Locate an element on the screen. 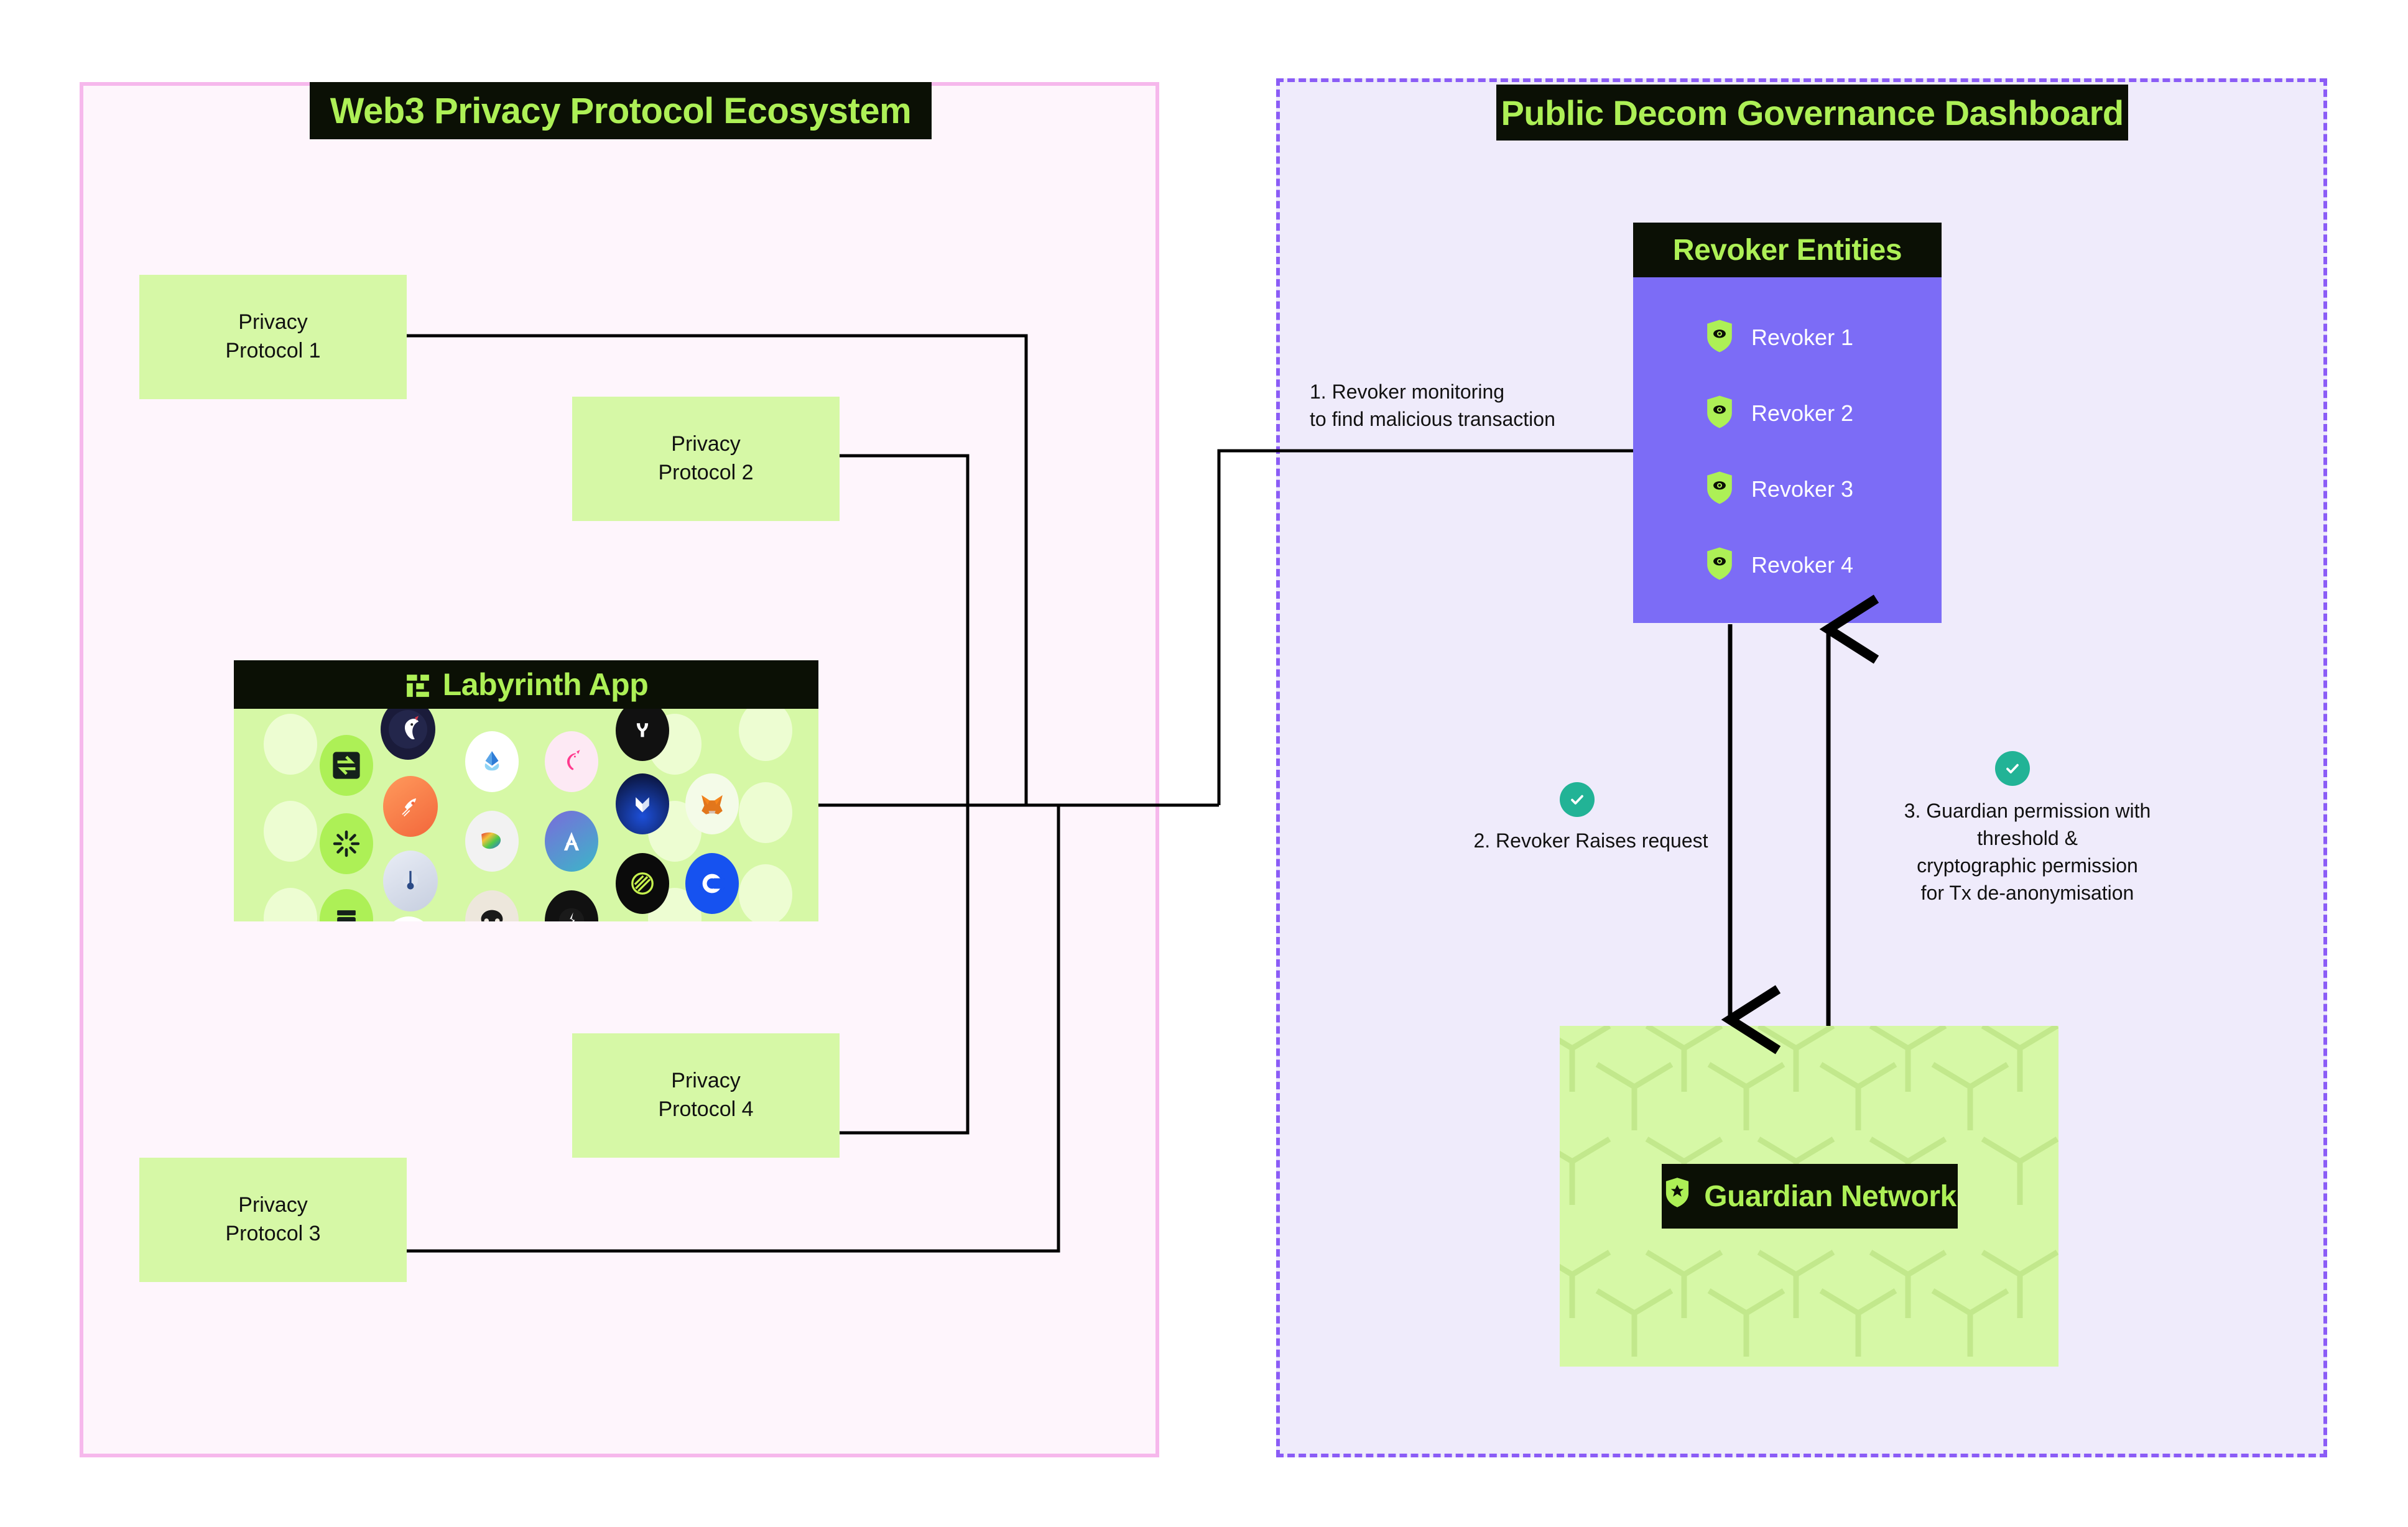 The image size is (2408, 1527). coinbase-icon is located at coordinates (712, 883).